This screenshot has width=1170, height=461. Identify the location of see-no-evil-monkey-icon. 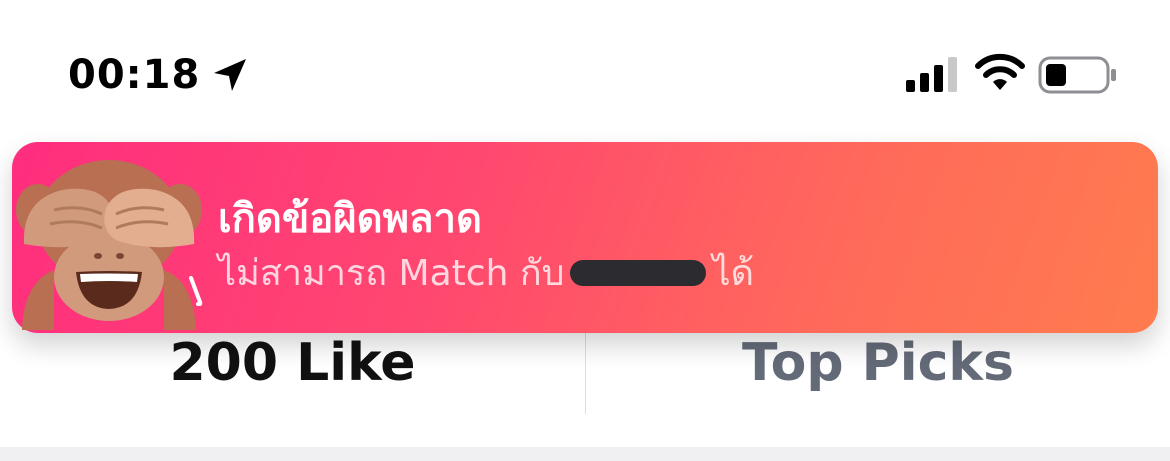
(109, 245).